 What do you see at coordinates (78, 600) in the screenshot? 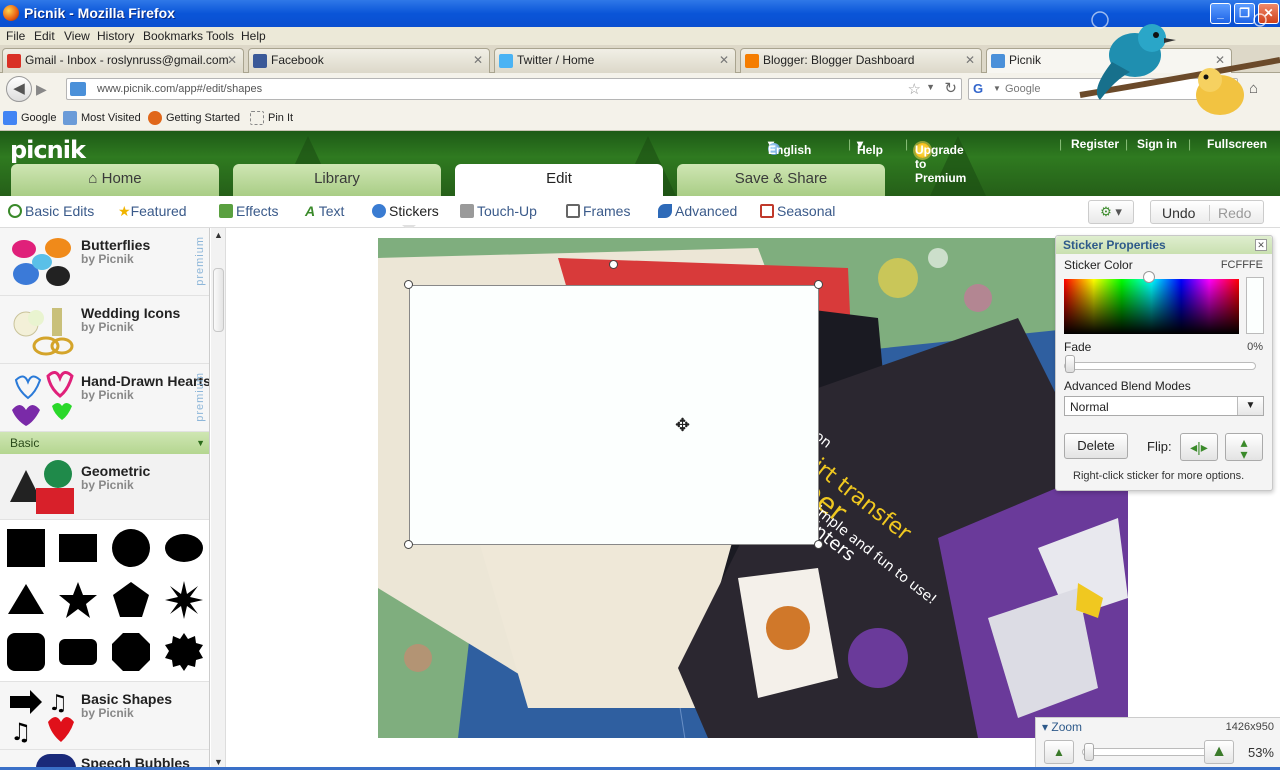
I see `star-shape` at bounding box center [78, 600].